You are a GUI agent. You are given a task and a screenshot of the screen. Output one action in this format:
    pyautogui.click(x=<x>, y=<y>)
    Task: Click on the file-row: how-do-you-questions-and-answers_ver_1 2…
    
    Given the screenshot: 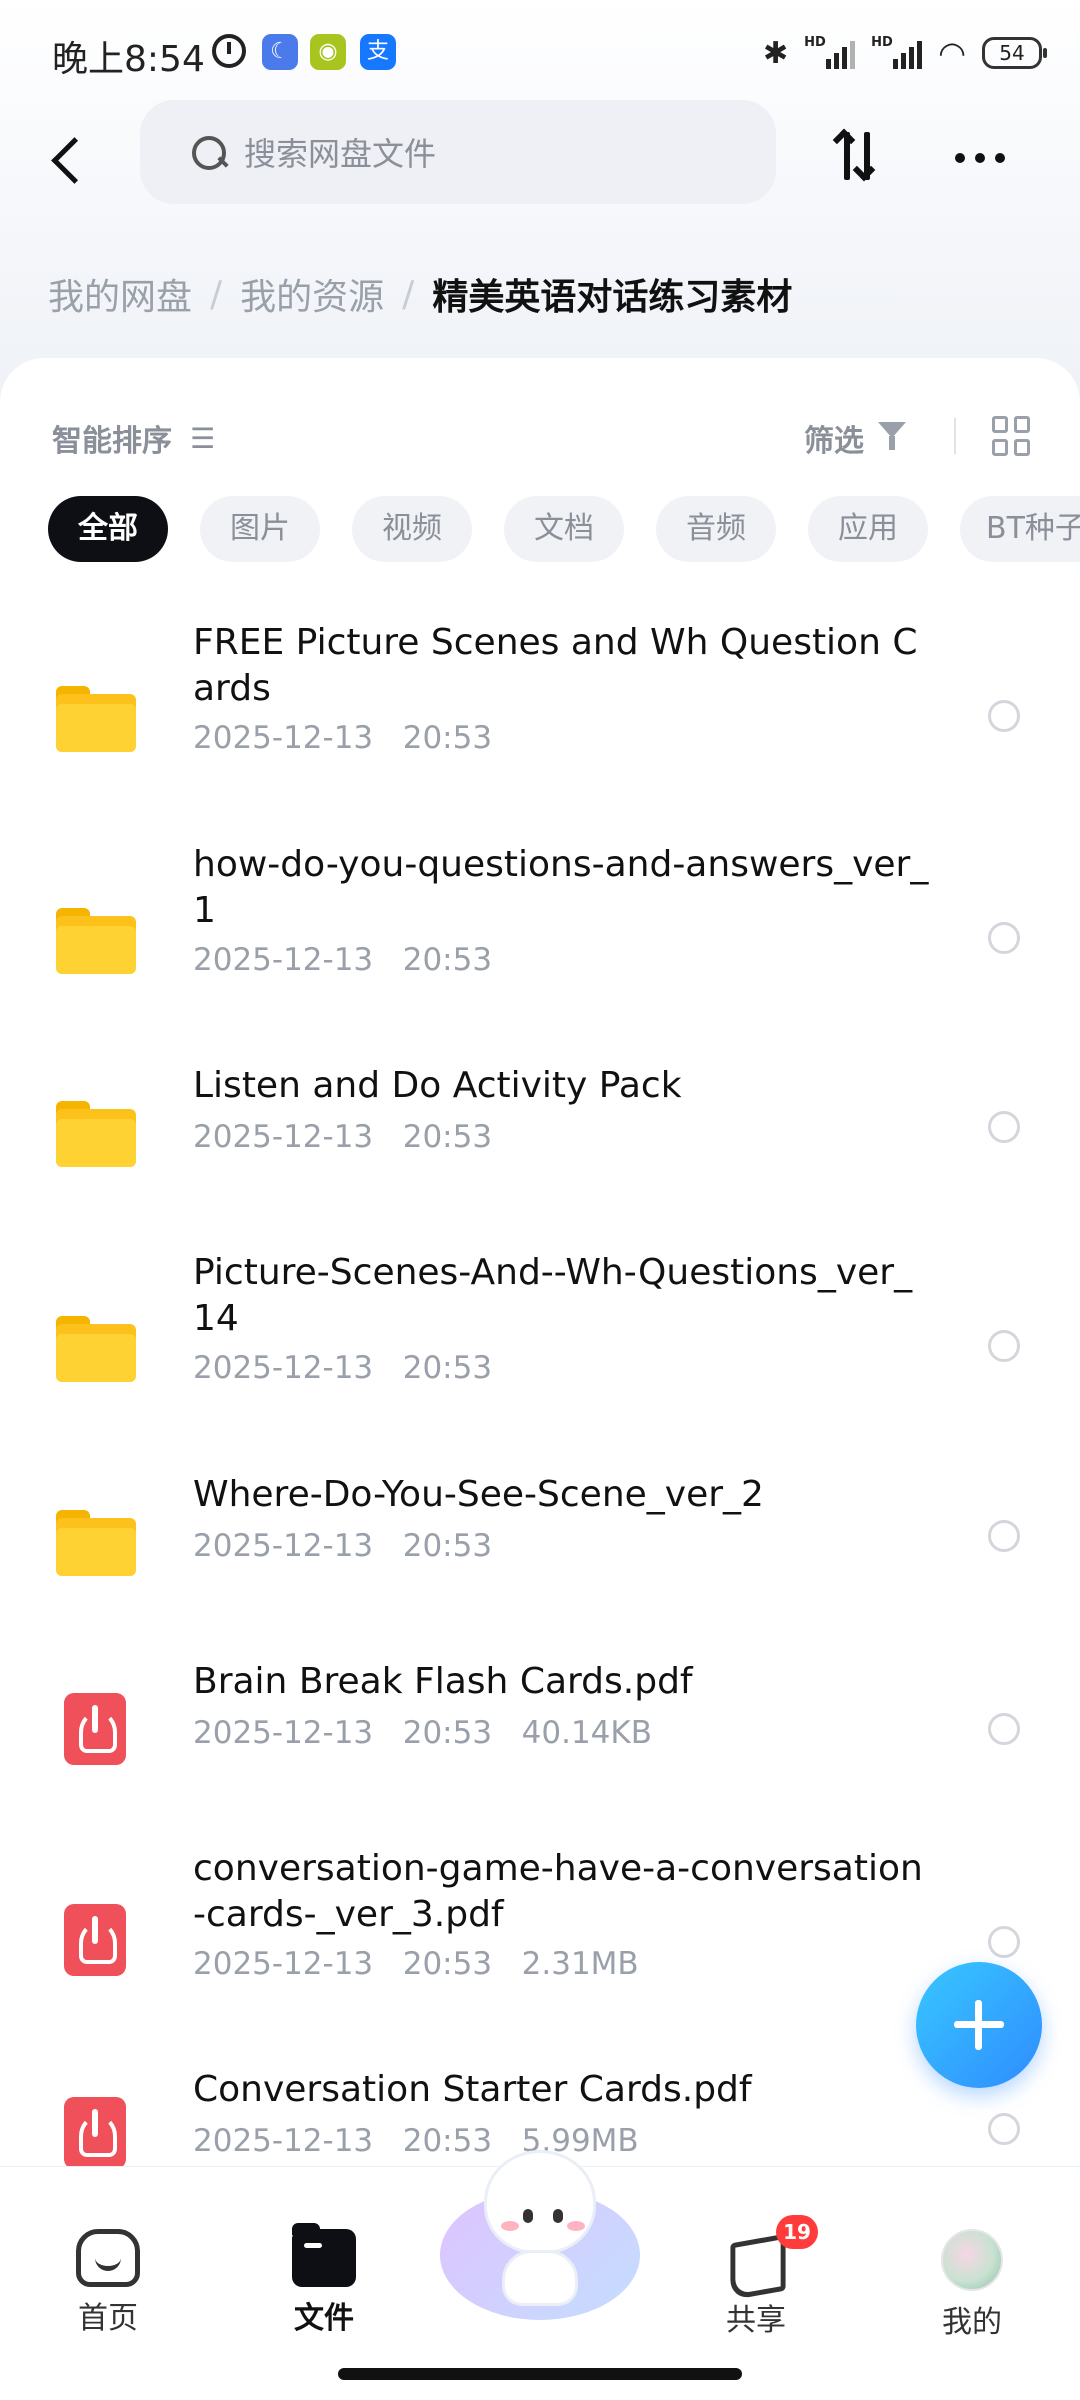 What is the action you would take?
    pyautogui.click(x=540, y=942)
    